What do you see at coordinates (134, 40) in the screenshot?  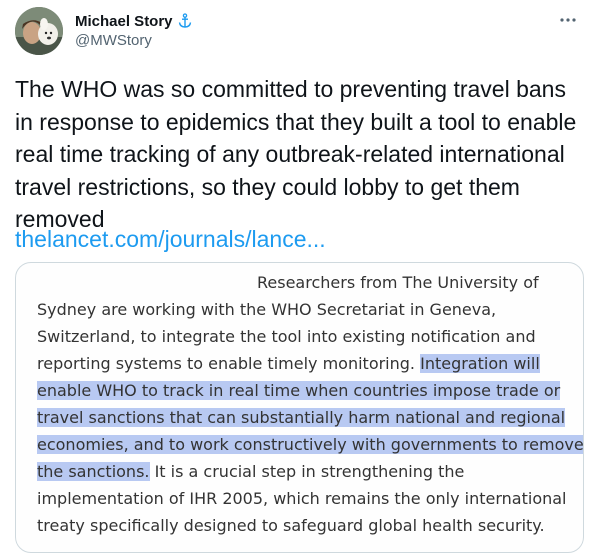 I see `handle: @MWStory` at bounding box center [134, 40].